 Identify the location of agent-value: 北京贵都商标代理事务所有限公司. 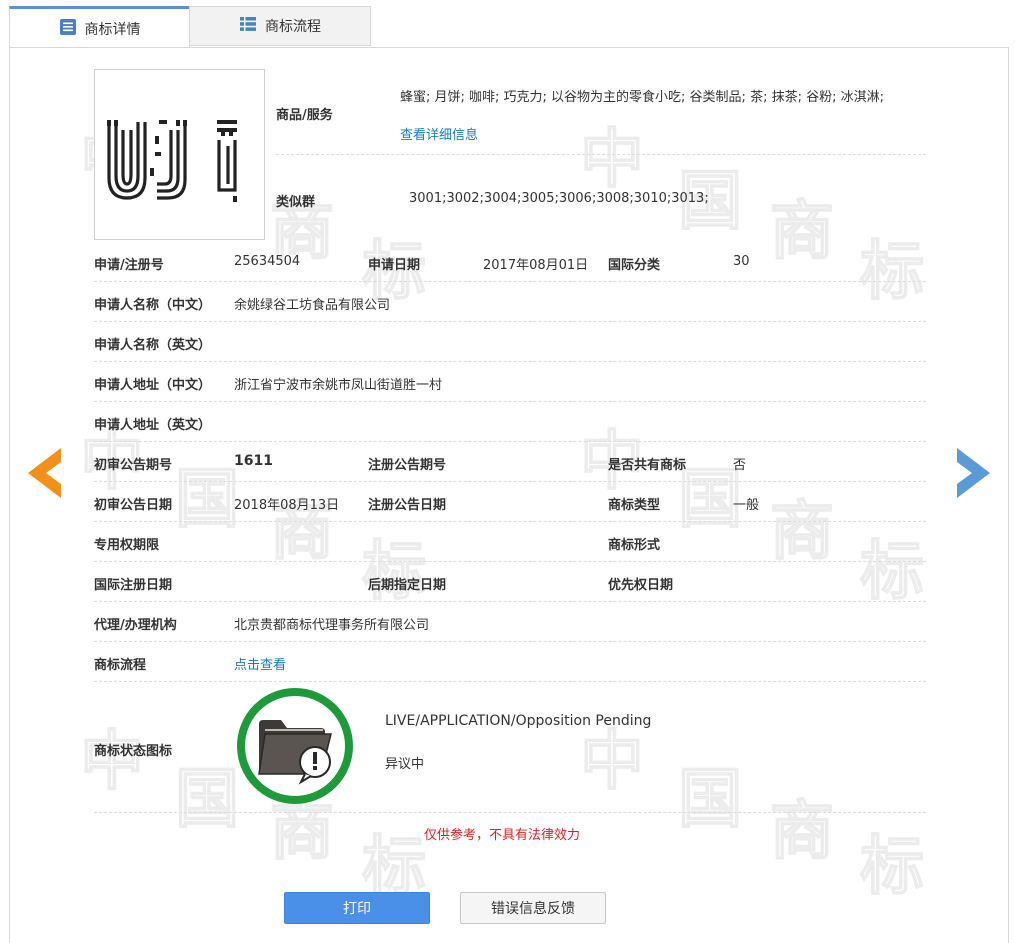
(332, 625).